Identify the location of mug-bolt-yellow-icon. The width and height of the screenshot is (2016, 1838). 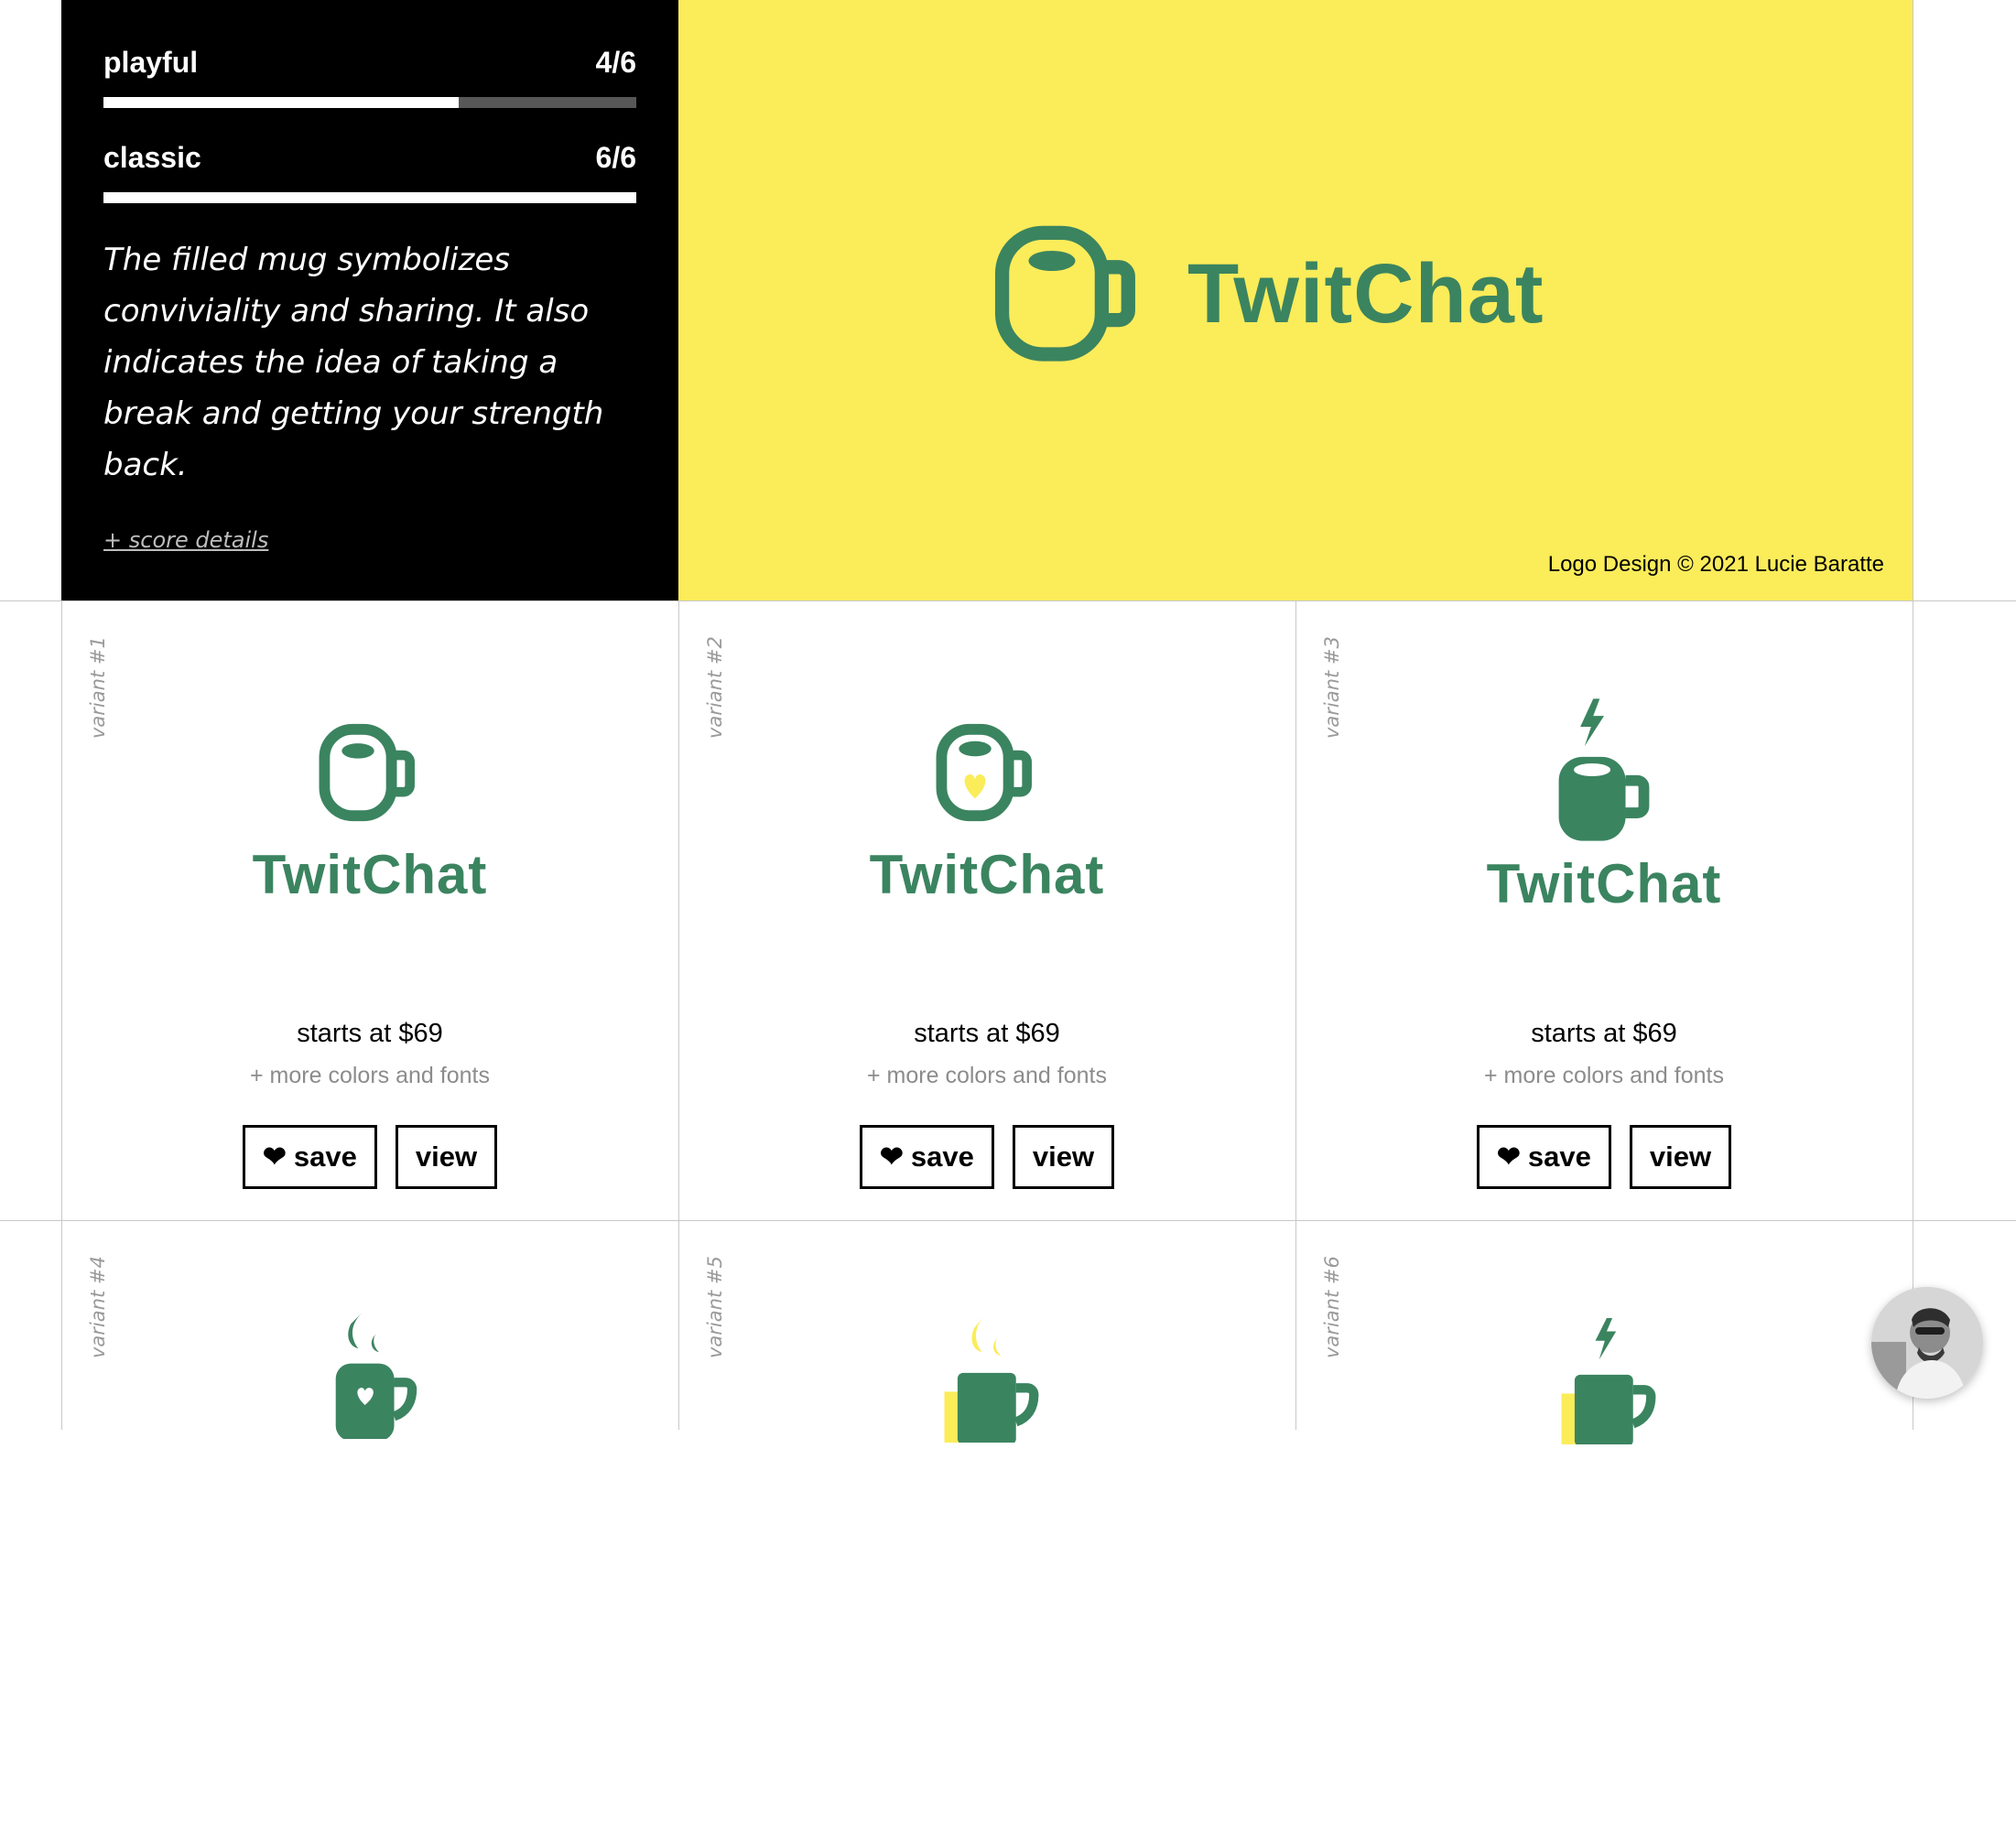
(1609, 1382).